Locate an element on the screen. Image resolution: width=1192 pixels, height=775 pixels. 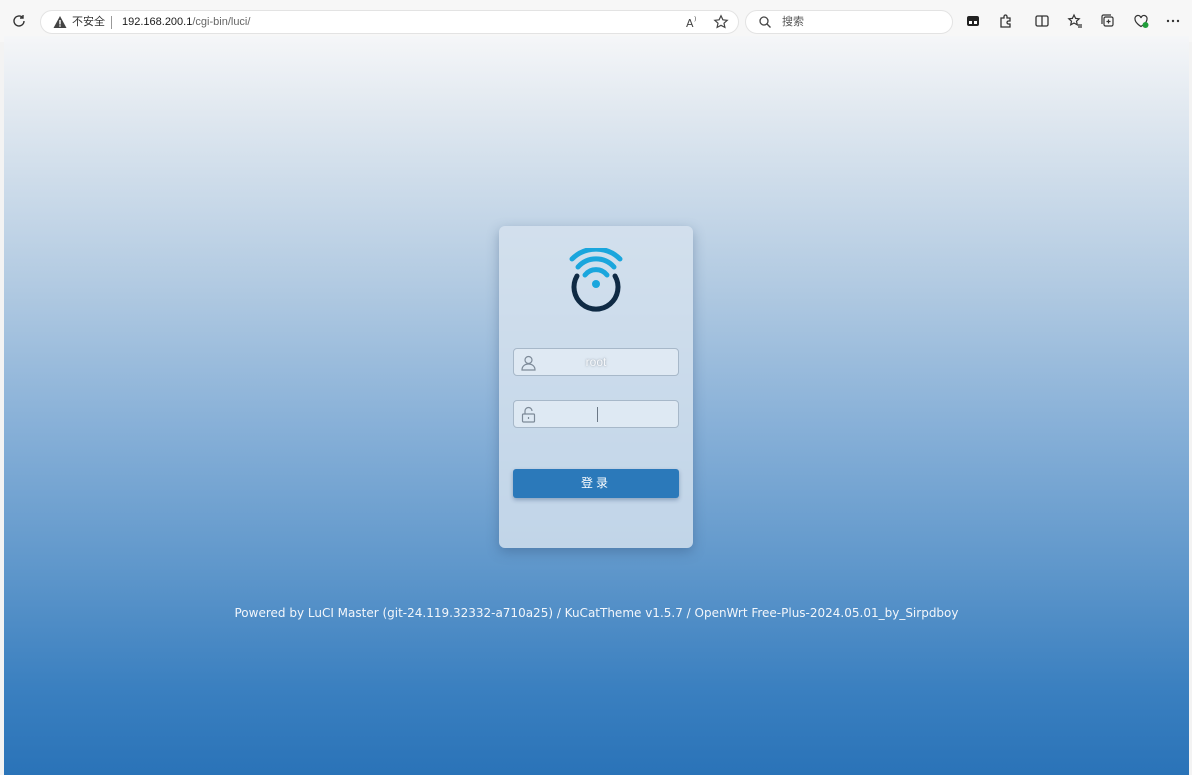
url-text: 192.168.200.1/cgi-bin/luci/ is located at coordinates (186, 22).